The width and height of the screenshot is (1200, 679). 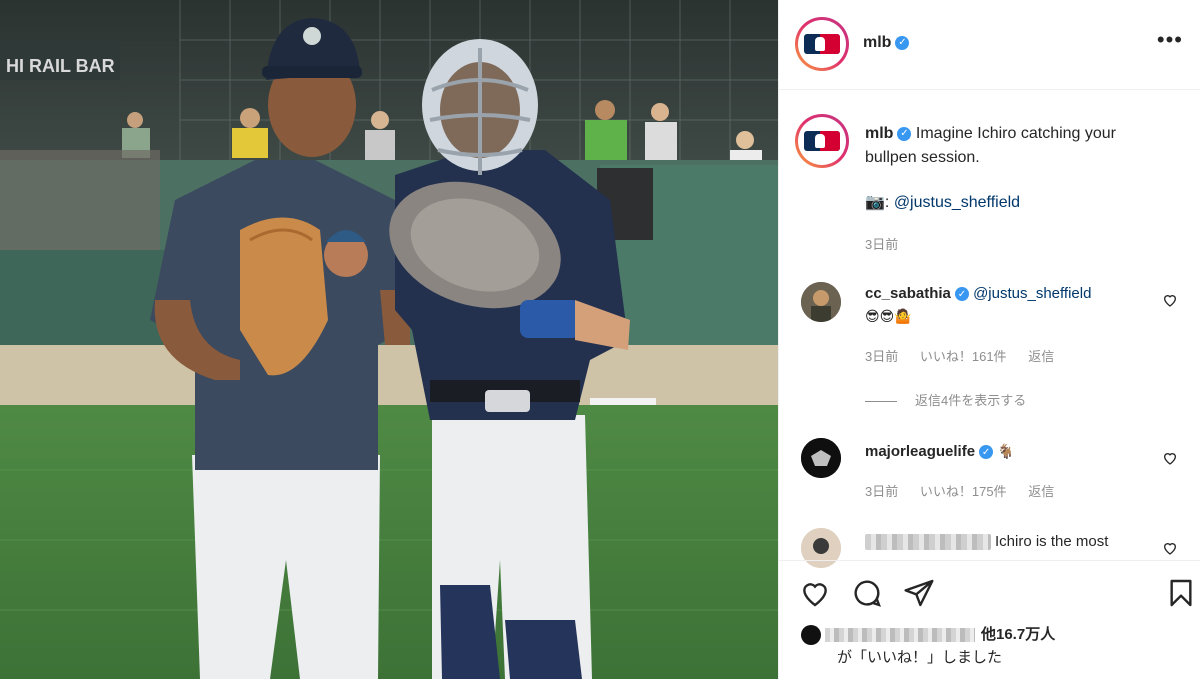 What do you see at coordinates (963, 491) in the screenshot?
I see `comment-likes: いいね！175件` at bounding box center [963, 491].